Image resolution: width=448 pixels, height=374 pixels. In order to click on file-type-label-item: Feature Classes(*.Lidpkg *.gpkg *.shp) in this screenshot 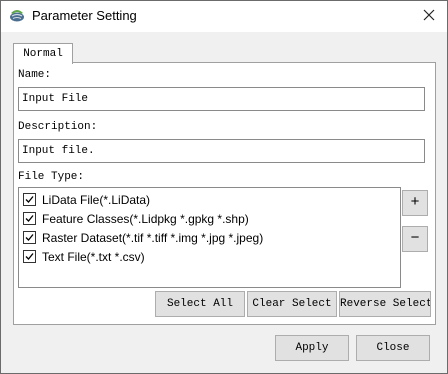, I will do `click(145, 219)`.